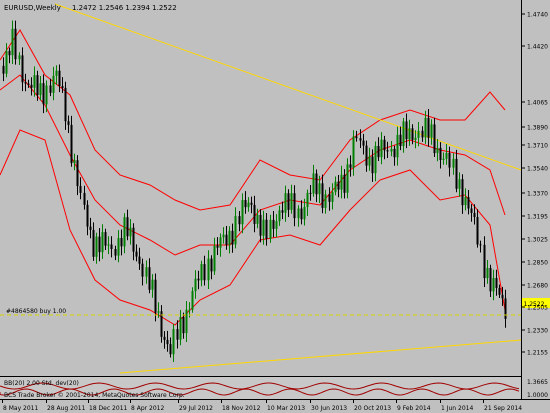 The image size is (550, 413). Describe the element at coordinates (36, 311) in the screenshot. I see `order-line-label: #4864580 buy 1.00` at that location.